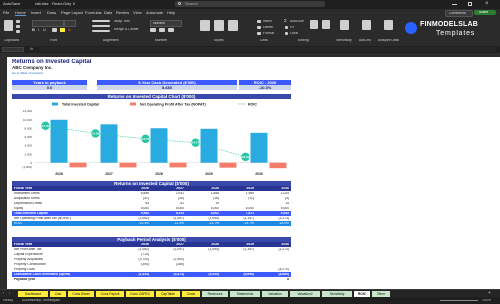  I want to click on add-ins-icon, so click(366, 25).